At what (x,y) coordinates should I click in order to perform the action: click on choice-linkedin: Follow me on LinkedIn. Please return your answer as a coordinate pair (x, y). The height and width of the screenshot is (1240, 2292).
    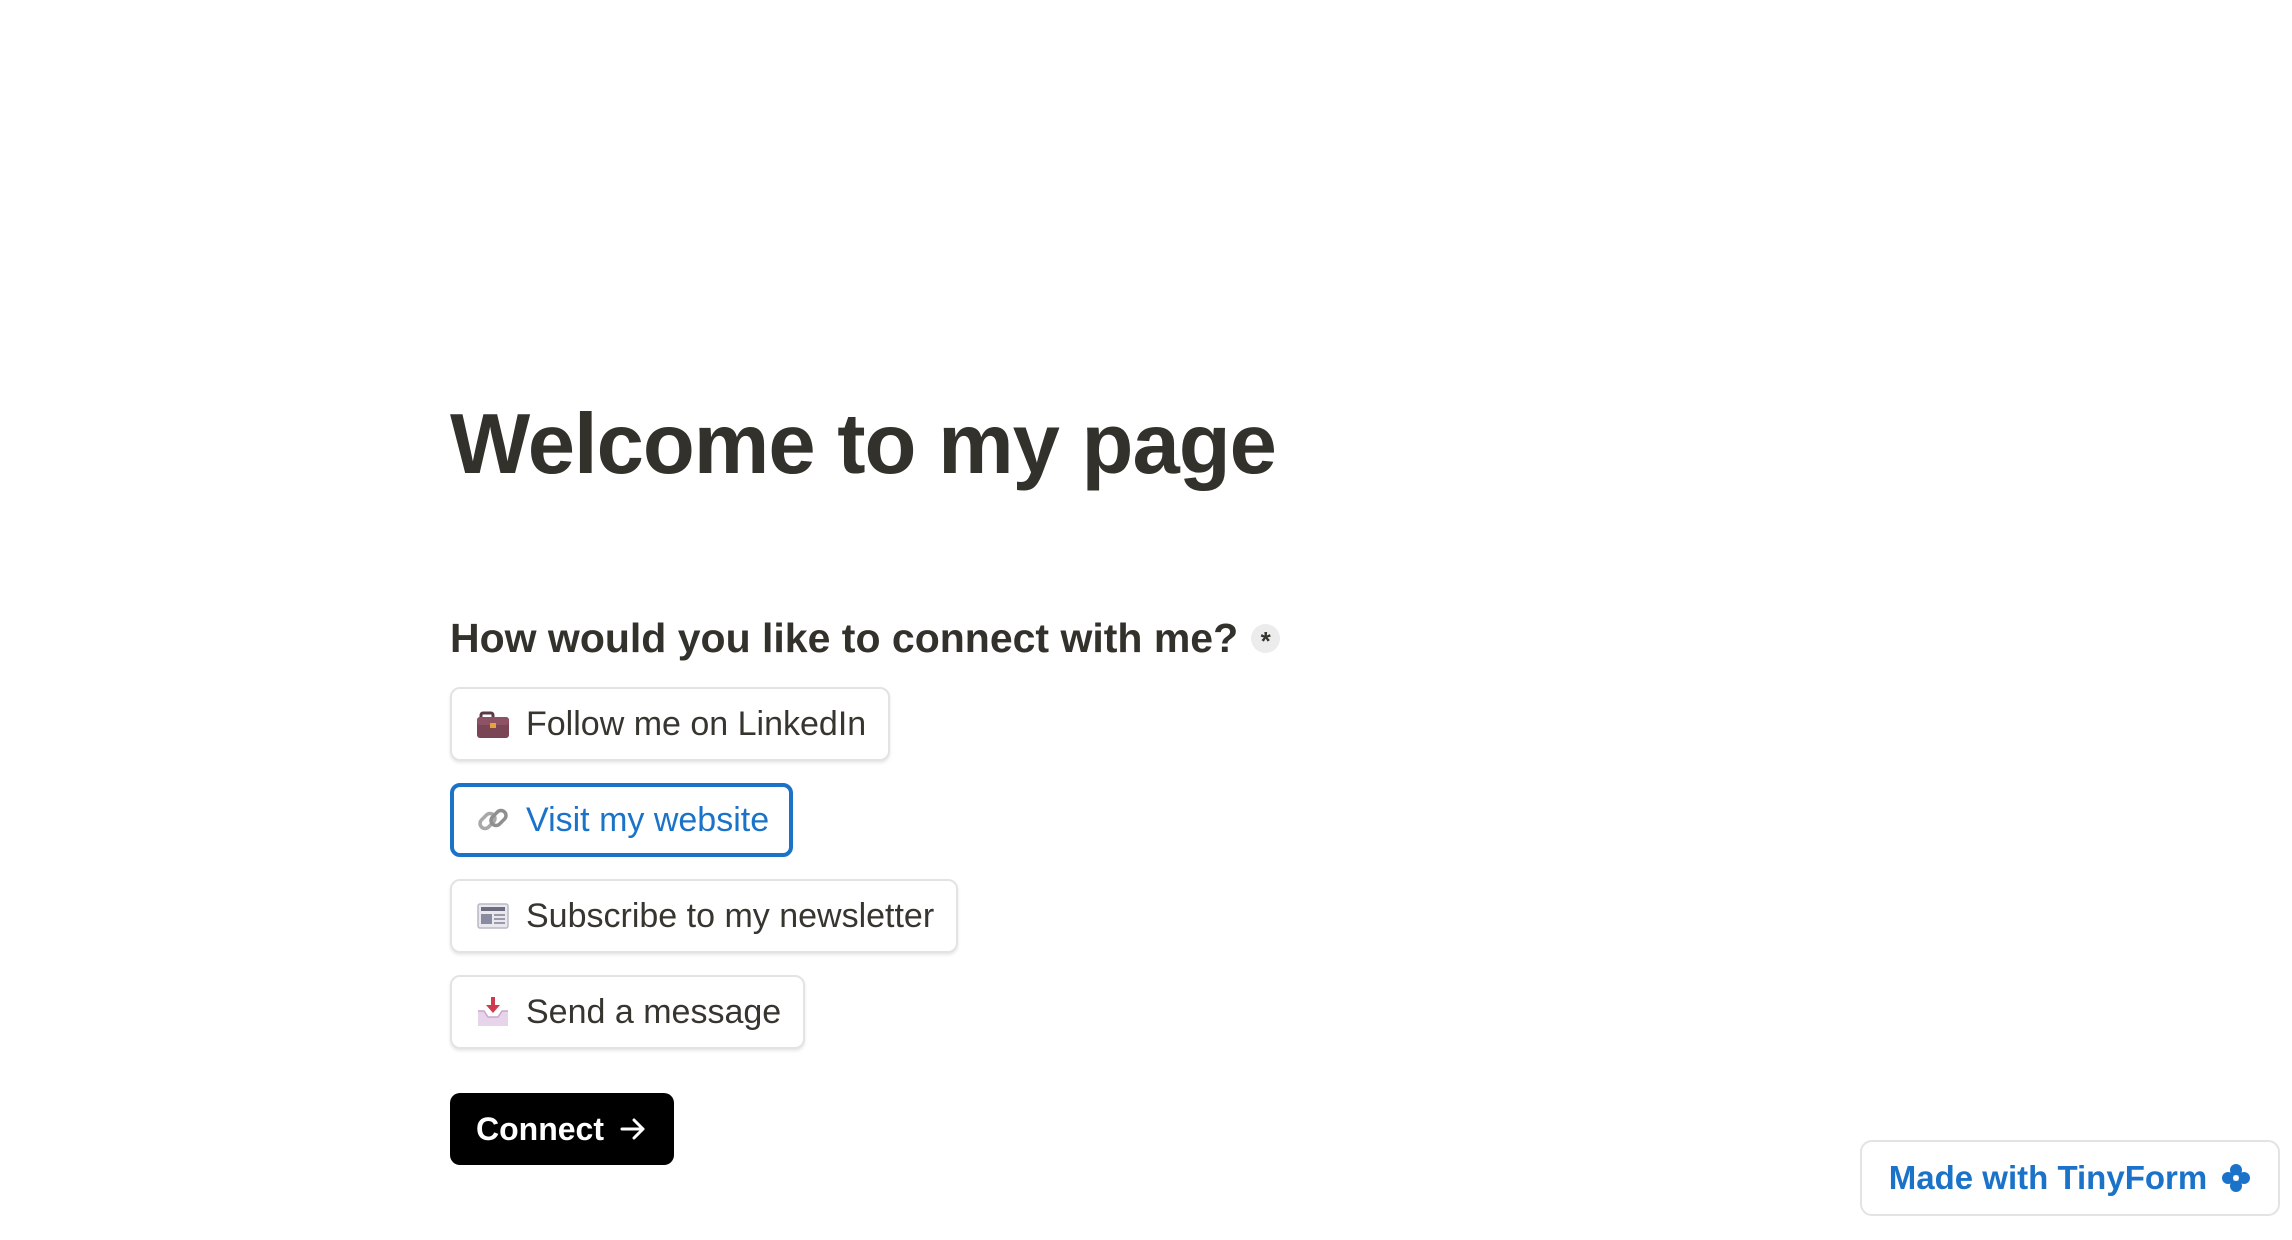
    Looking at the image, I should click on (670, 724).